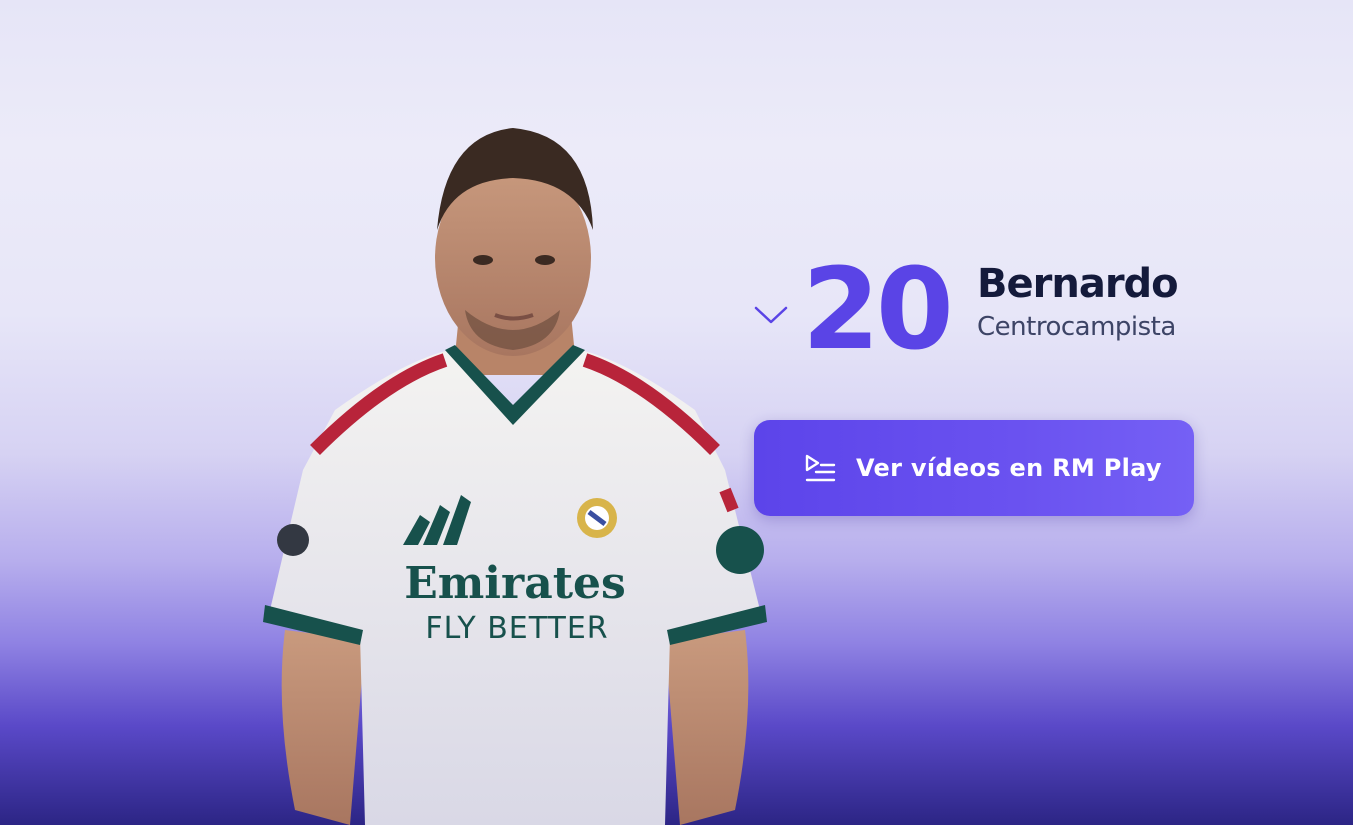 Image resolution: width=1353 pixels, height=825 pixels. Describe the element at coordinates (1078, 284) in the screenshot. I see `player-name: Bernardo` at that location.